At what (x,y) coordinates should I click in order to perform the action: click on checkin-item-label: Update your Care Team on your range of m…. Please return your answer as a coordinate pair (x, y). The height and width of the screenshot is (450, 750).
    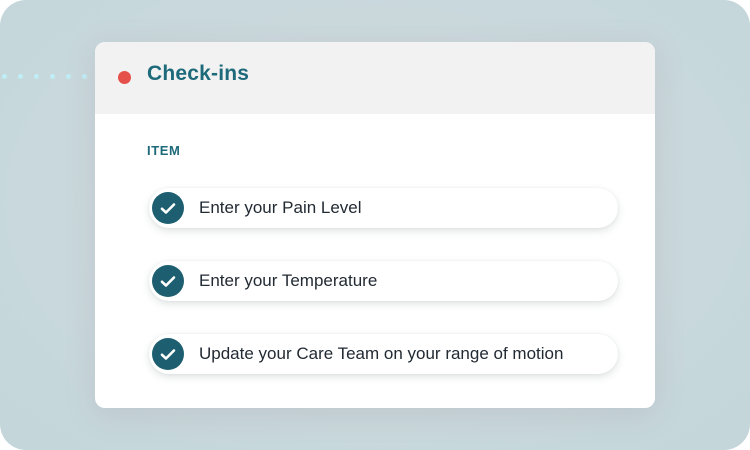
    Looking at the image, I should click on (381, 353).